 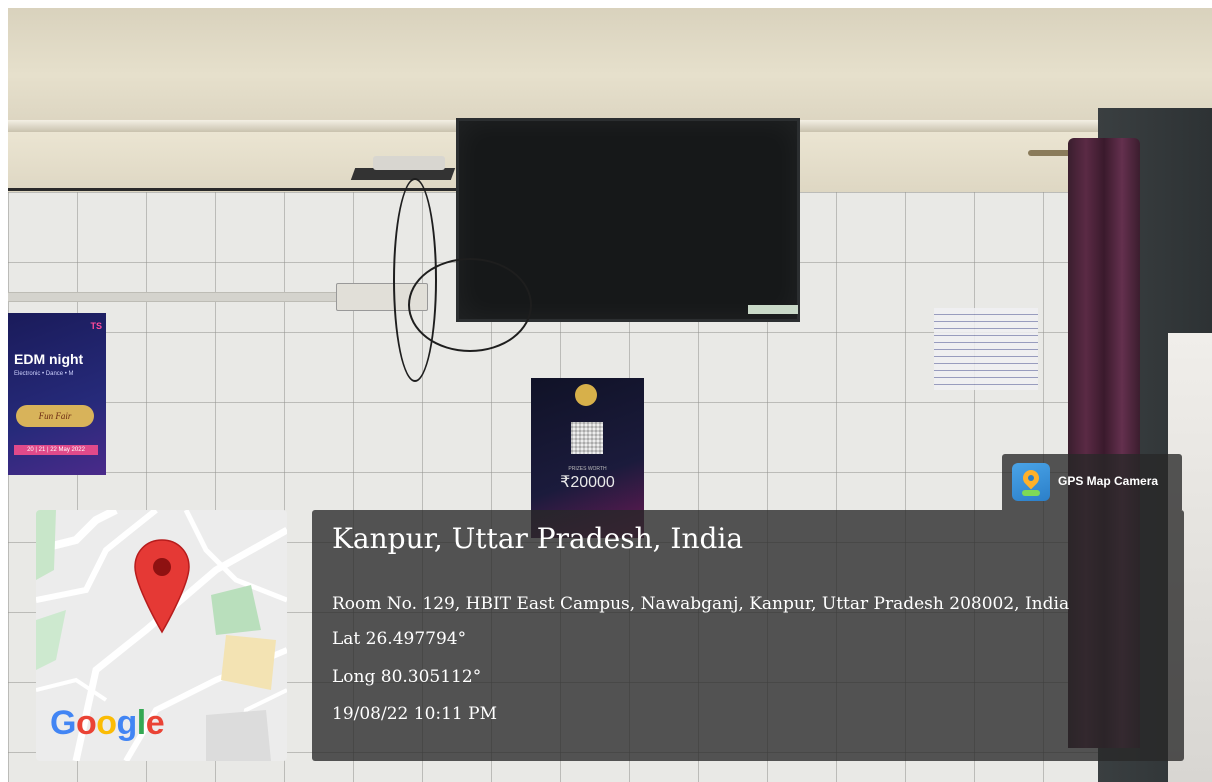 I want to click on handwritten-notice, so click(x=986, y=349).